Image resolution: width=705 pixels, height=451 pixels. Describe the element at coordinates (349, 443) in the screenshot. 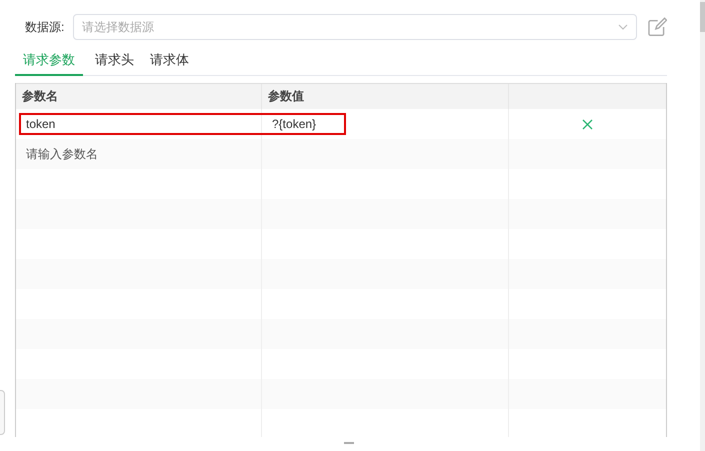

I see `resize-handle` at that location.